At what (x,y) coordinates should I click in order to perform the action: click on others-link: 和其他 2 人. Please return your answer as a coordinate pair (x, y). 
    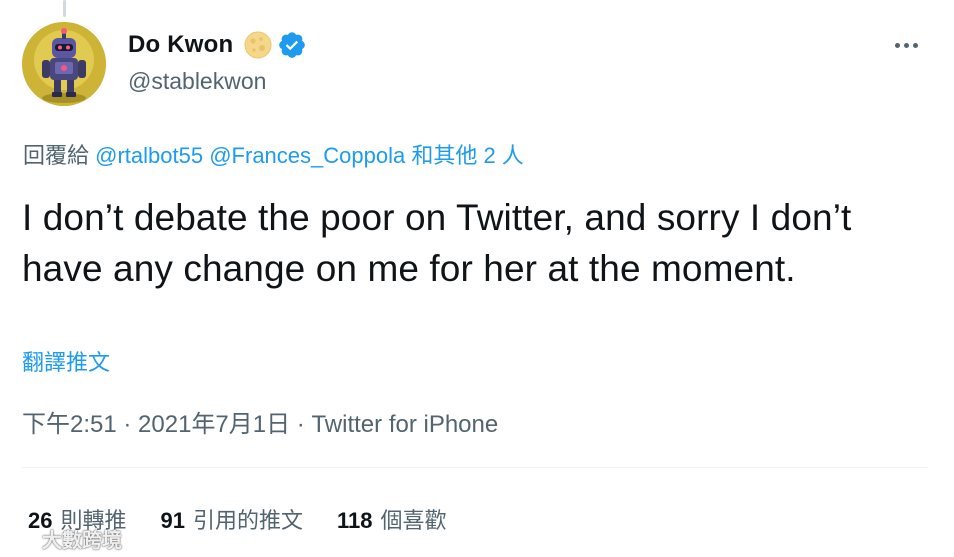
    Looking at the image, I should click on (467, 155).